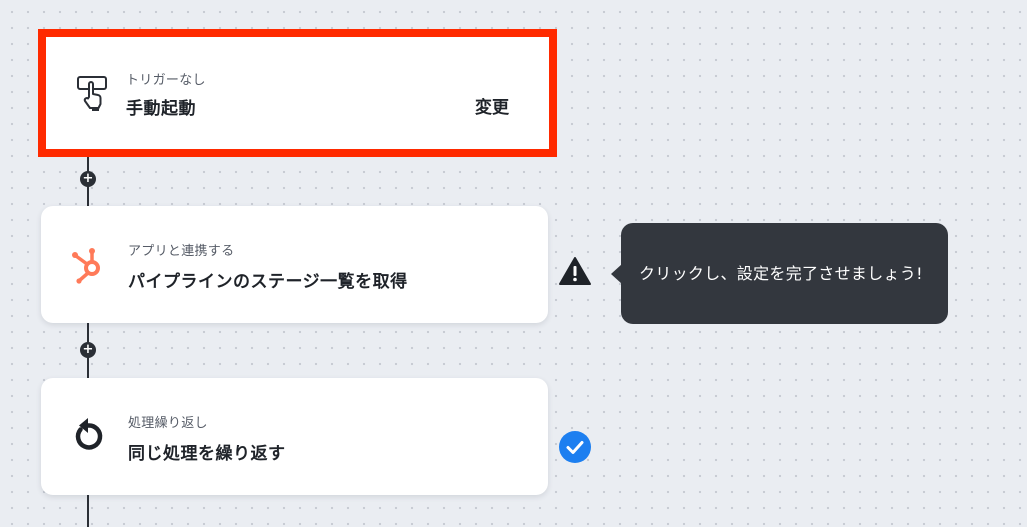  What do you see at coordinates (575, 271) in the screenshot?
I see `warning-icon` at bounding box center [575, 271].